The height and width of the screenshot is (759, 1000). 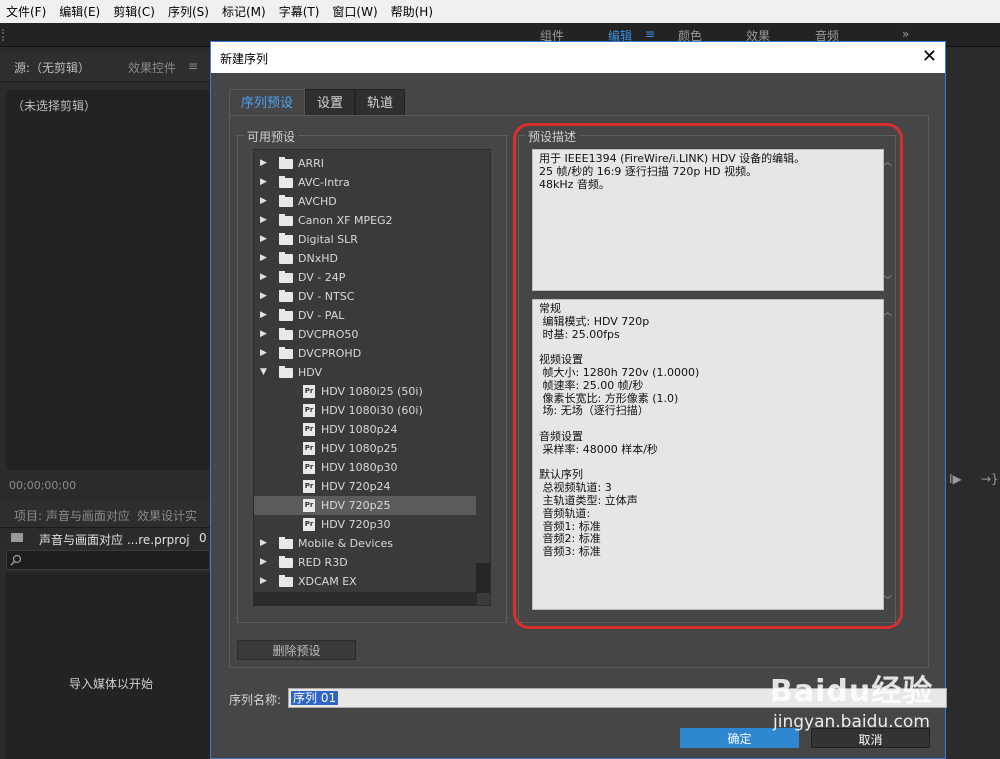 I want to click on preset-folder: ▶ DV - 24P, so click(x=366, y=277).